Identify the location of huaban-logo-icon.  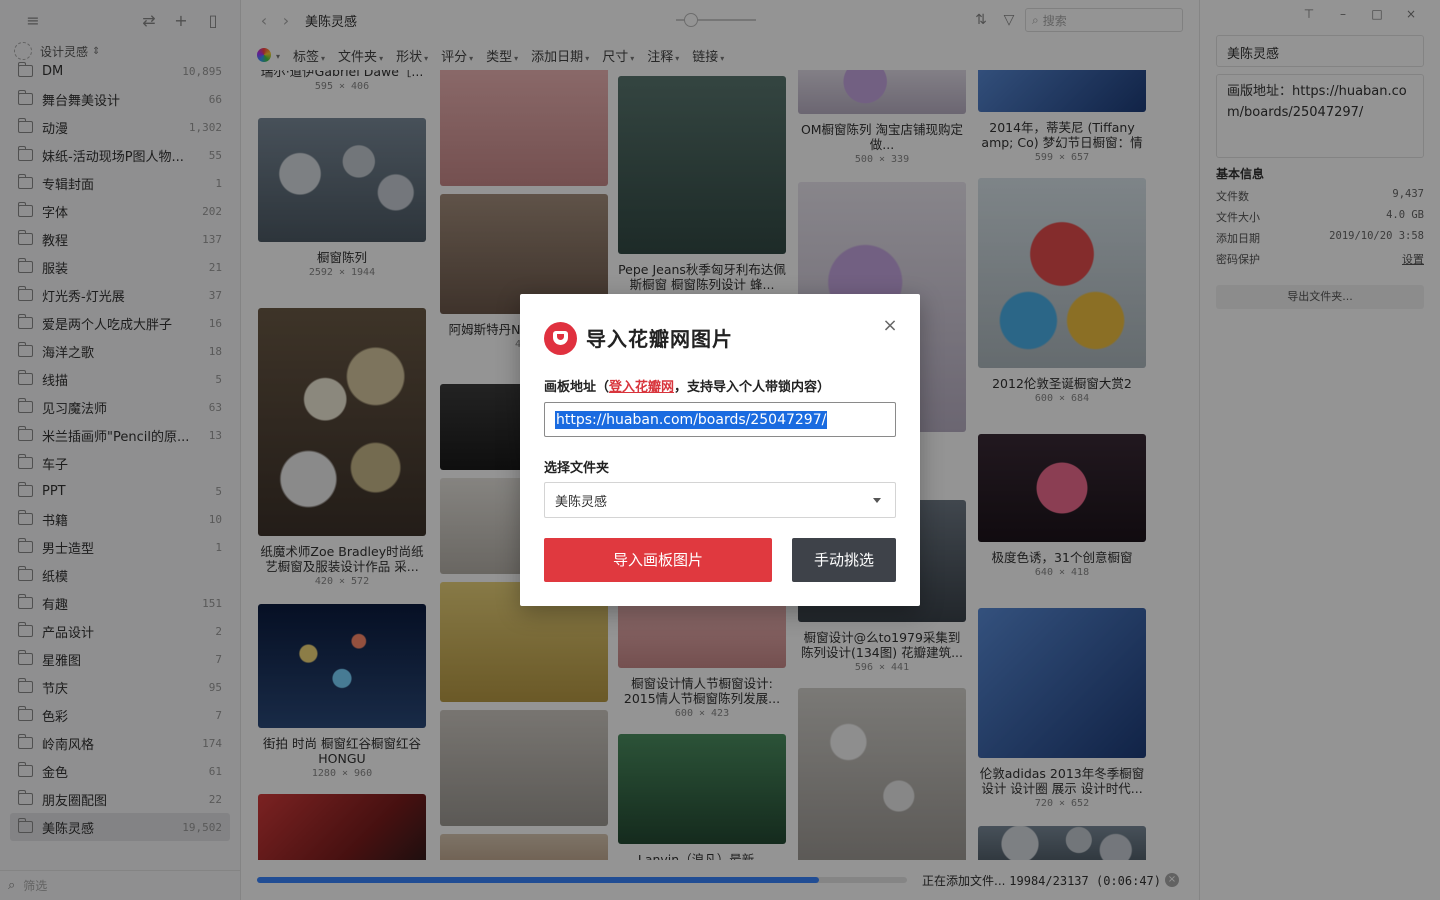
(560, 338).